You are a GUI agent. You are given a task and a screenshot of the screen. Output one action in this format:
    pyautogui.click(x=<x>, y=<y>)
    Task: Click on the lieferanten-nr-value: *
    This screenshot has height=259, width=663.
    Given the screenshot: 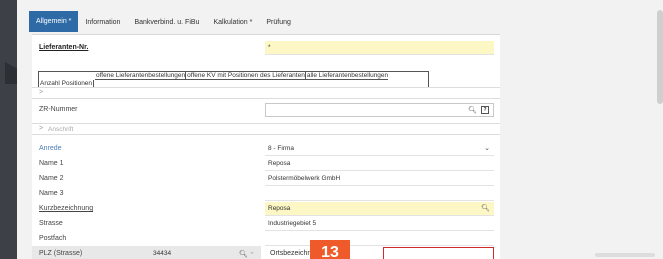 What is the action you would take?
    pyautogui.click(x=269, y=47)
    